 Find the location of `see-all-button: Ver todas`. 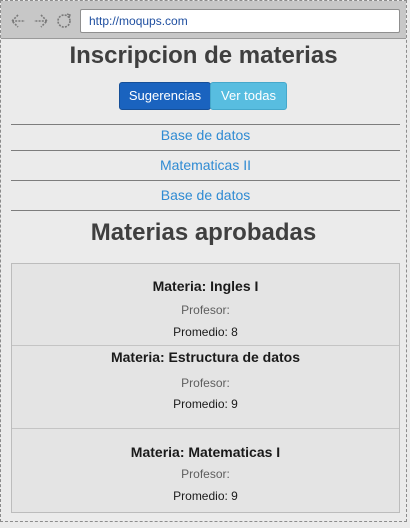

see-all-button: Ver todas is located at coordinates (248, 96).